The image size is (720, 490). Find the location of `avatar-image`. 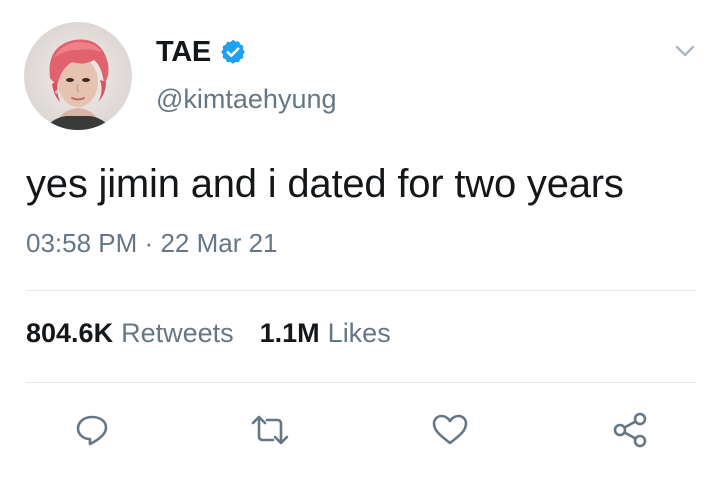

avatar-image is located at coordinates (78, 76).